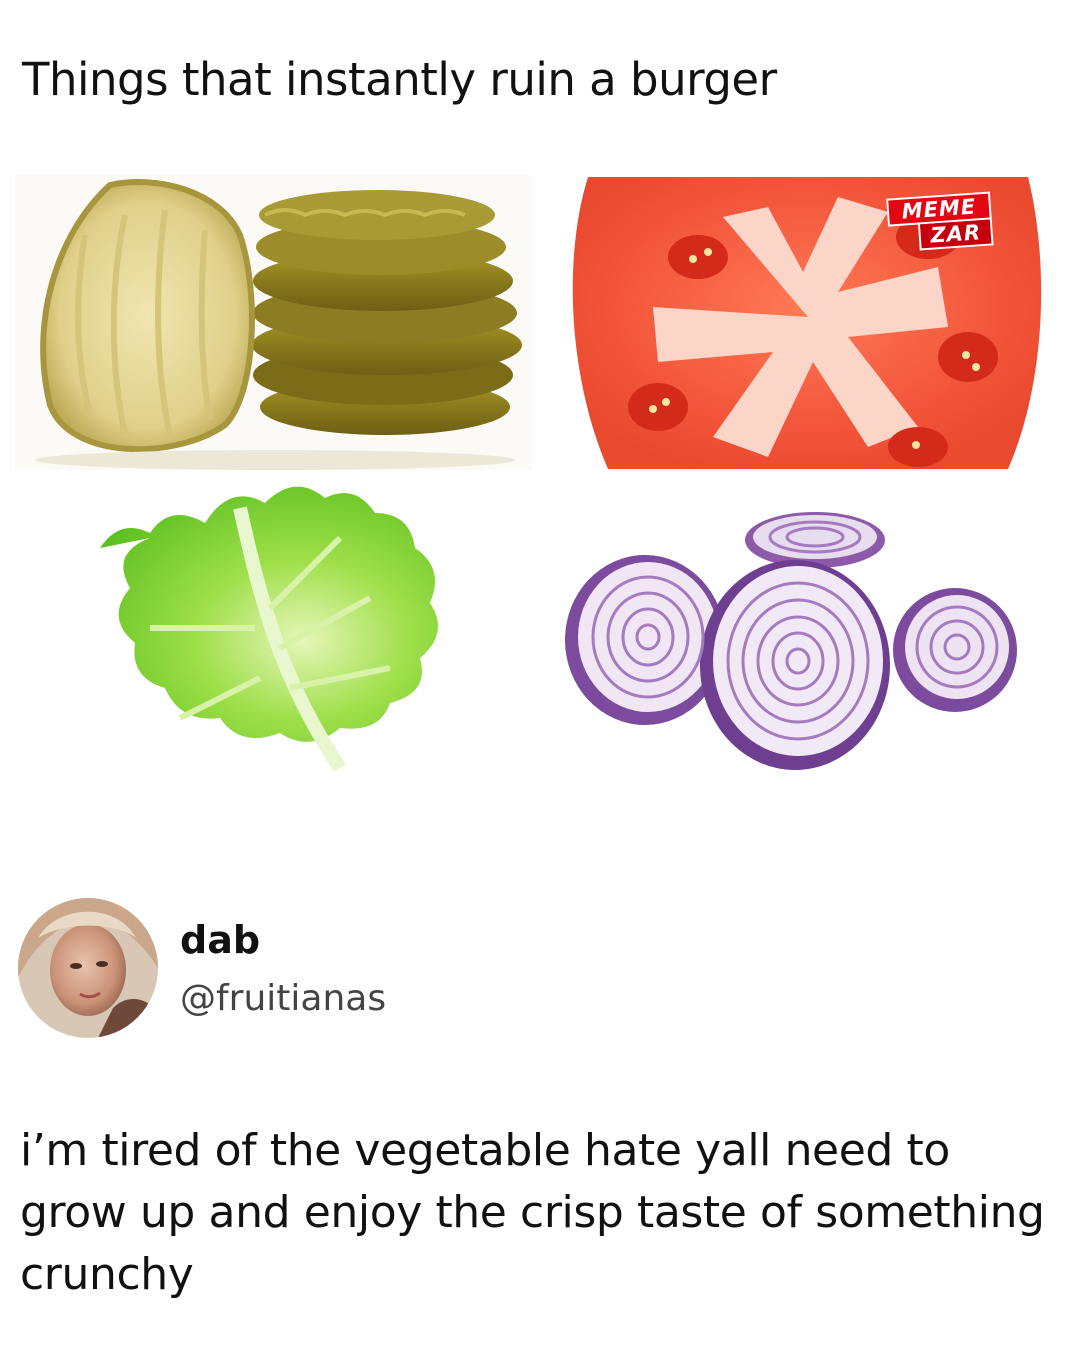 The height and width of the screenshot is (1364, 1080). What do you see at coordinates (273, 322) in the screenshot?
I see `pickles-image` at bounding box center [273, 322].